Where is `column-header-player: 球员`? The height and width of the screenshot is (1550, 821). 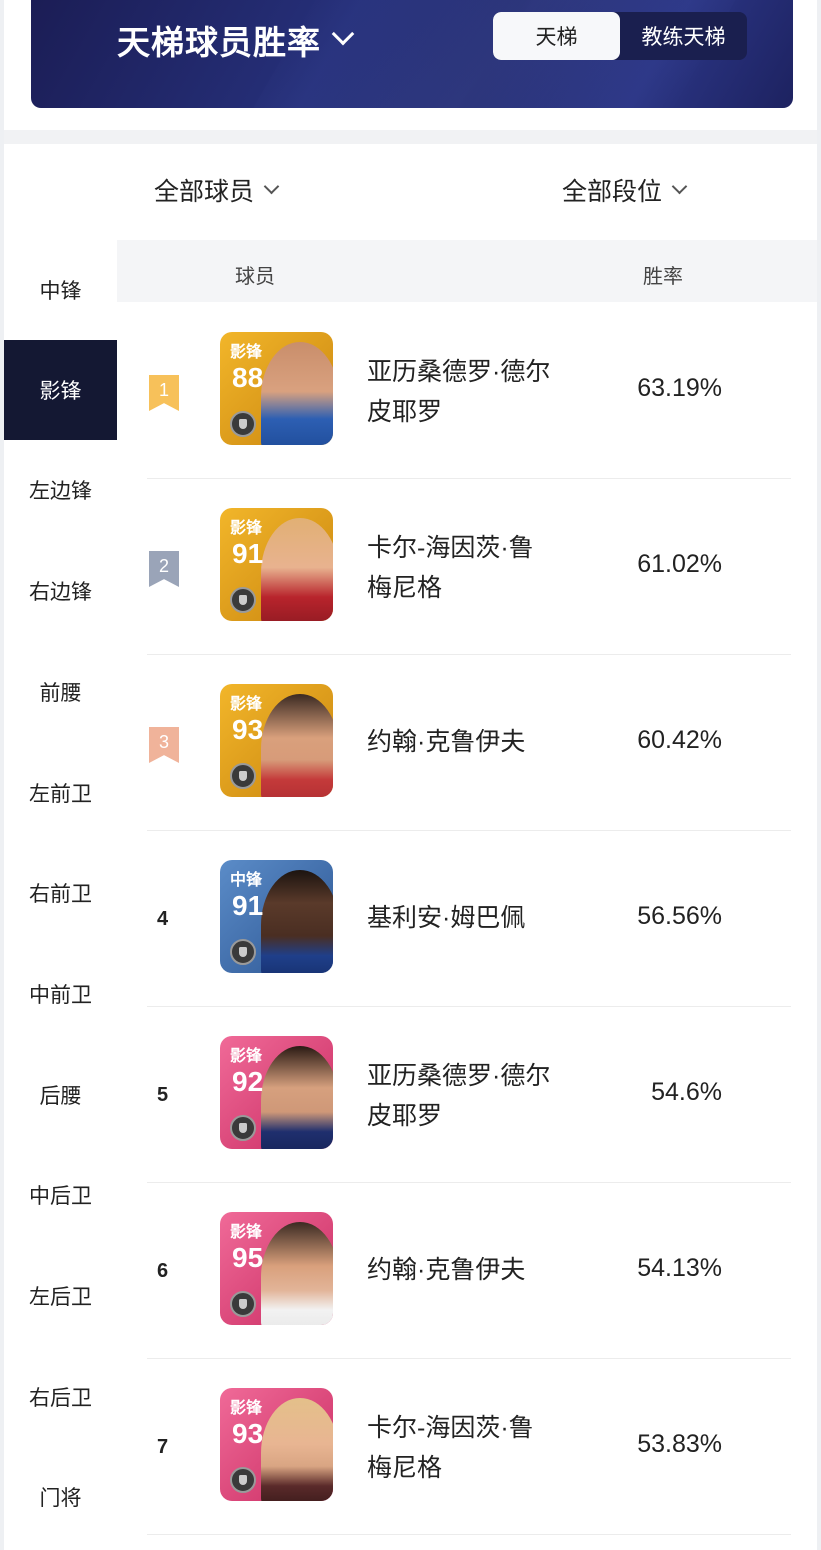
column-header-player: 球员 is located at coordinates (255, 277).